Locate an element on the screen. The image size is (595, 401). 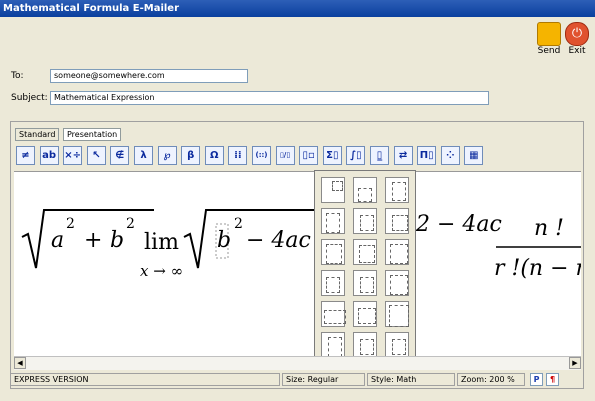
scroll-right-icon: ▶ is located at coordinates (575, 363).